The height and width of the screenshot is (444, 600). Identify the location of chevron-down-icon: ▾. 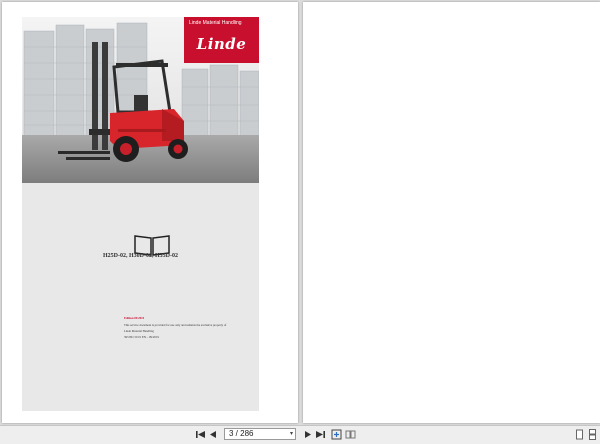
(291, 434).